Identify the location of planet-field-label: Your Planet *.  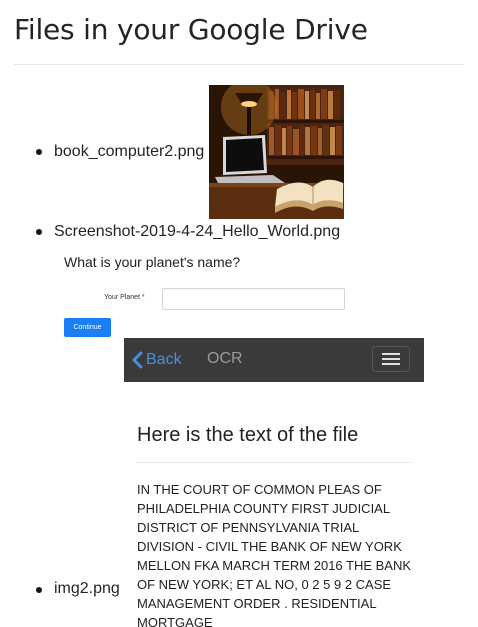
(124, 297).